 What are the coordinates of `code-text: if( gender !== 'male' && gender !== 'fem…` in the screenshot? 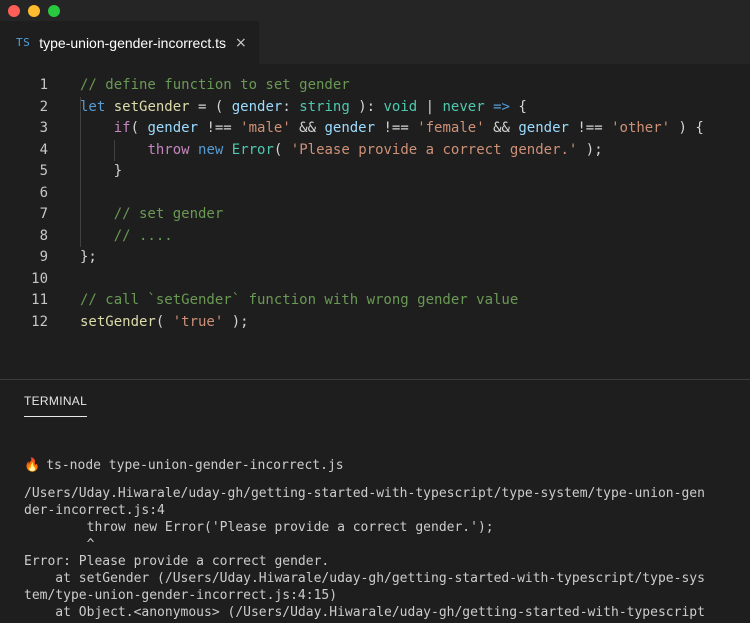 It's located at (392, 129).